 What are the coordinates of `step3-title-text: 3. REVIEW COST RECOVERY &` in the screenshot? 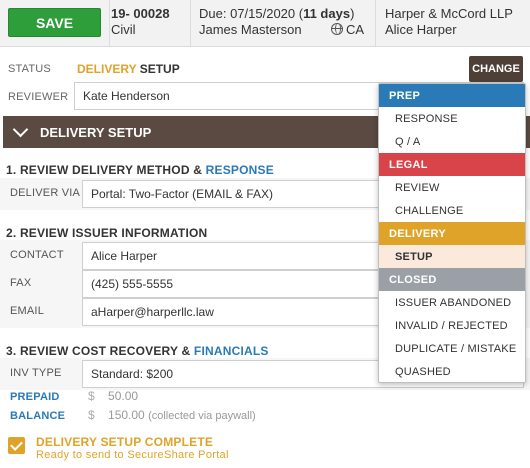 It's located at (98, 351).